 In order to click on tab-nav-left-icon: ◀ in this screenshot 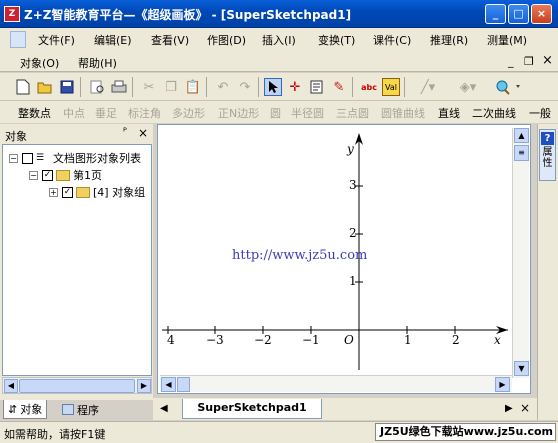, I will do `click(164, 408)`.